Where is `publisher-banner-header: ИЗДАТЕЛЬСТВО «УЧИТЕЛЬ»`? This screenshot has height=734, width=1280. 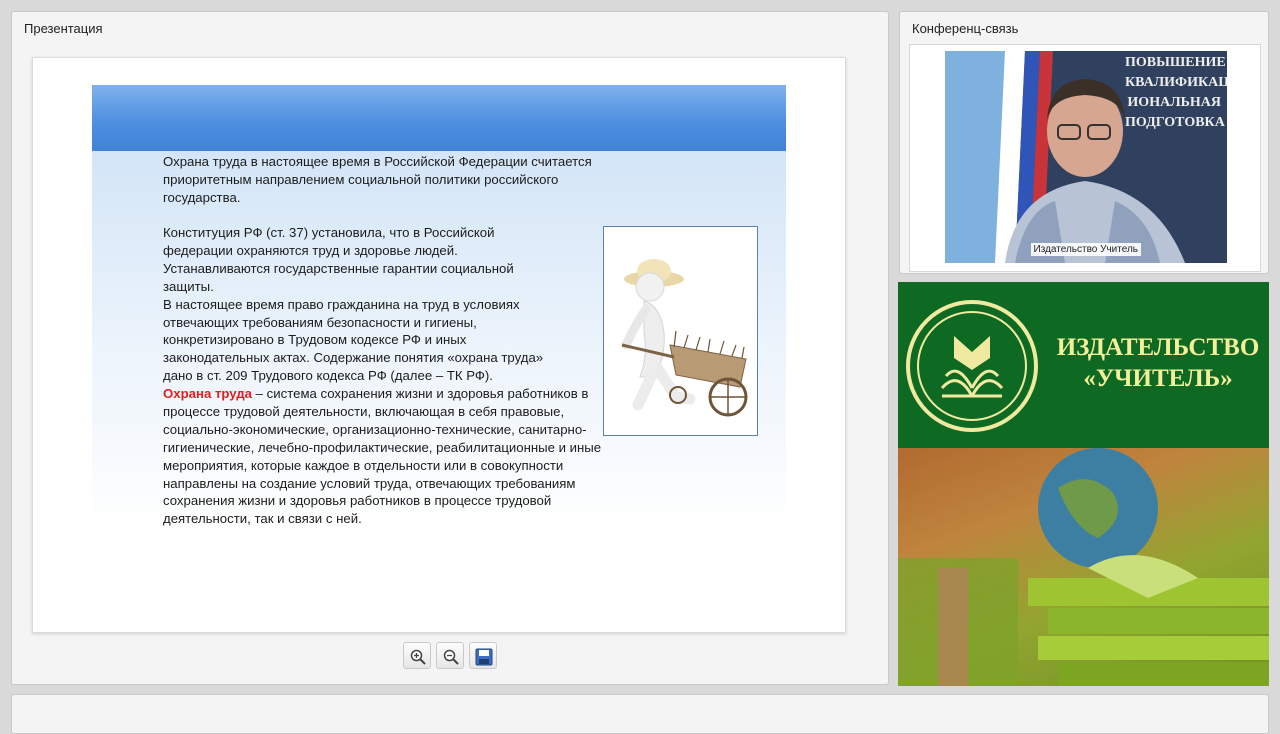 publisher-banner-header: ИЗДАТЕЛЬСТВО «УЧИТЕЛЬ» is located at coordinates (1083, 365).